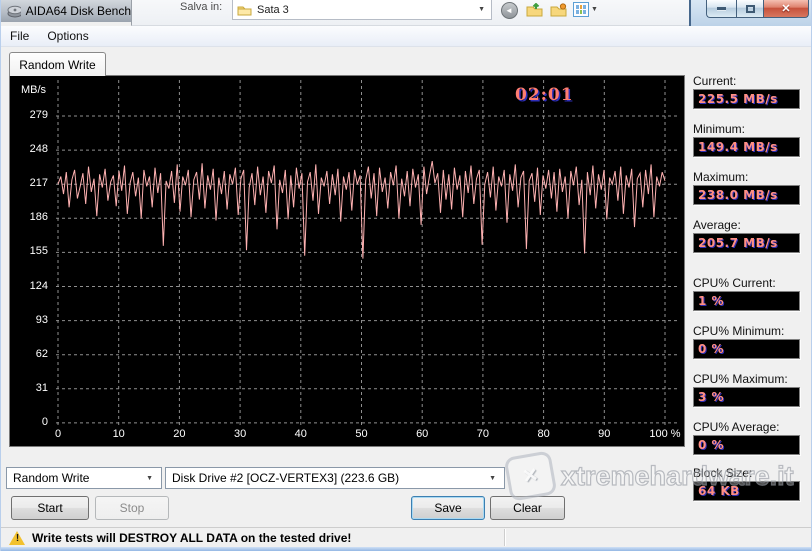 This screenshot has height=551, width=812. What do you see at coordinates (527, 508) in the screenshot?
I see `clear-button: Clear` at bounding box center [527, 508].